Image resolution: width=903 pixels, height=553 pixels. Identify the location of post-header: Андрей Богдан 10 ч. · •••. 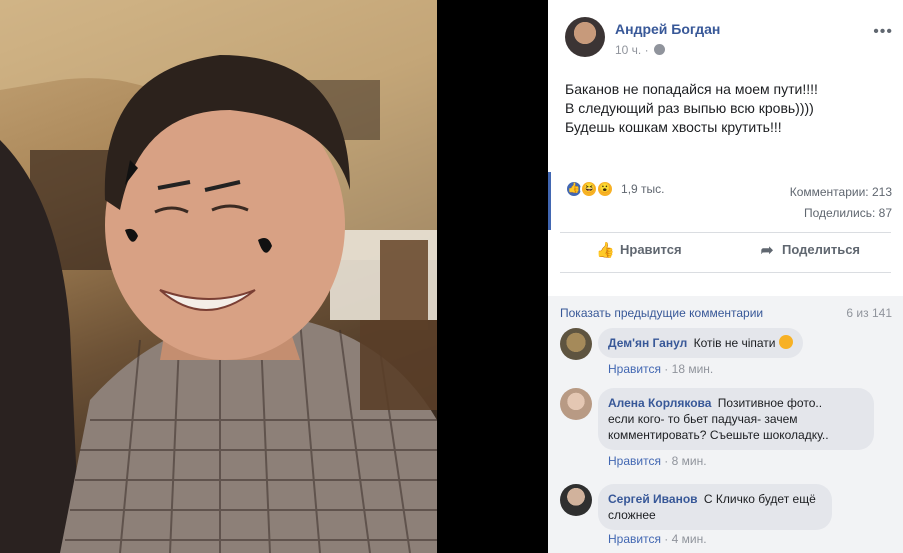
(730, 39).